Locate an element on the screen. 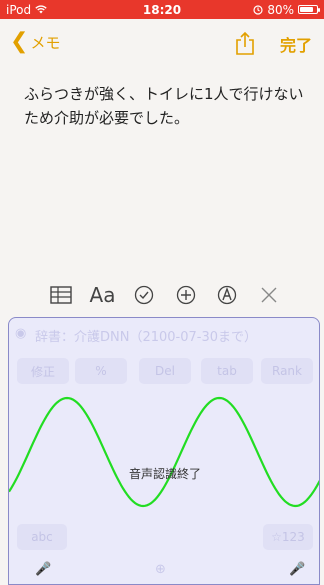  battery-percent: 80% is located at coordinates (280, 9).